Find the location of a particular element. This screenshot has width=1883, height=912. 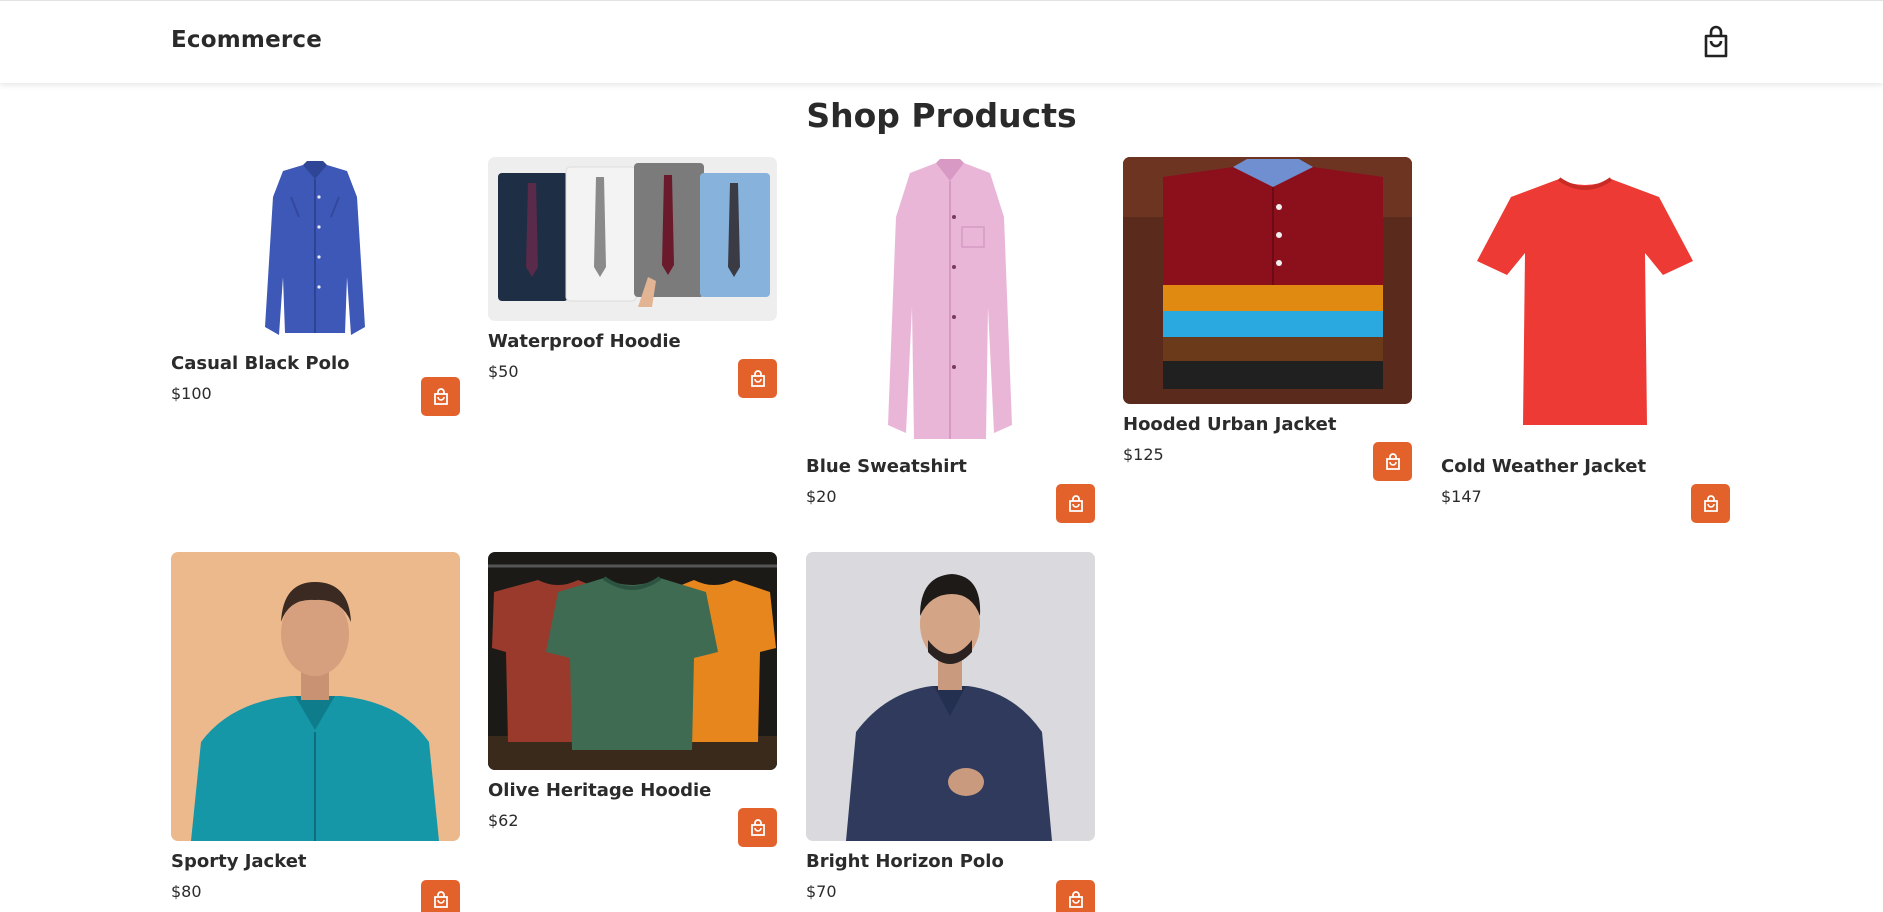

product-card: Cold Weather Jacket $147 is located at coordinates (1585, 340).